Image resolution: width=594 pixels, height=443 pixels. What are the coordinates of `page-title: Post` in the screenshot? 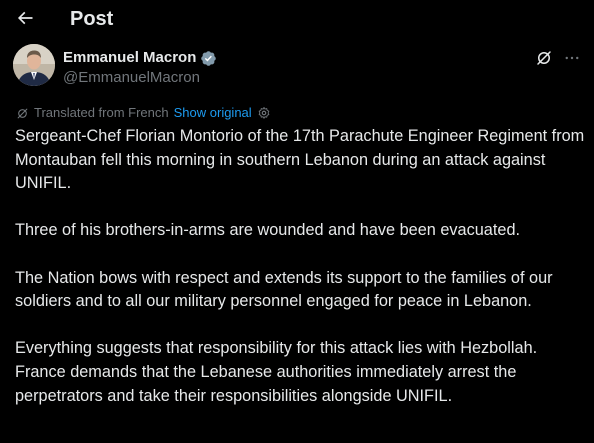 It's located at (92, 19).